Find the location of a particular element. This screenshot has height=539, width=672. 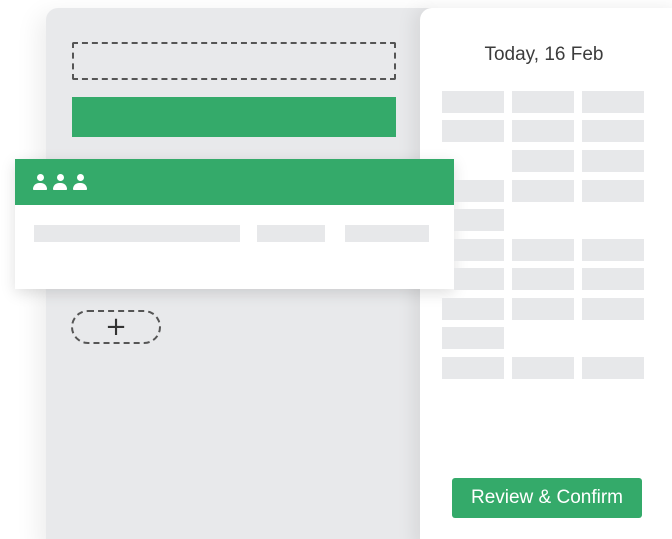

empty-input-placeholder is located at coordinates (234, 61).